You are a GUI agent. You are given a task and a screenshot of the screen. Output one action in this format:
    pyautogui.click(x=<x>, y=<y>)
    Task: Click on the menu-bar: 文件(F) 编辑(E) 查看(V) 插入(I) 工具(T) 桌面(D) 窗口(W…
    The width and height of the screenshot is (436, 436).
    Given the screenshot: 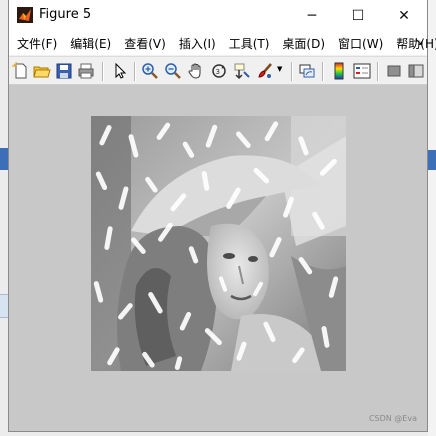 What is the action you would take?
    pyautogui.click(x=222, y=43)
    